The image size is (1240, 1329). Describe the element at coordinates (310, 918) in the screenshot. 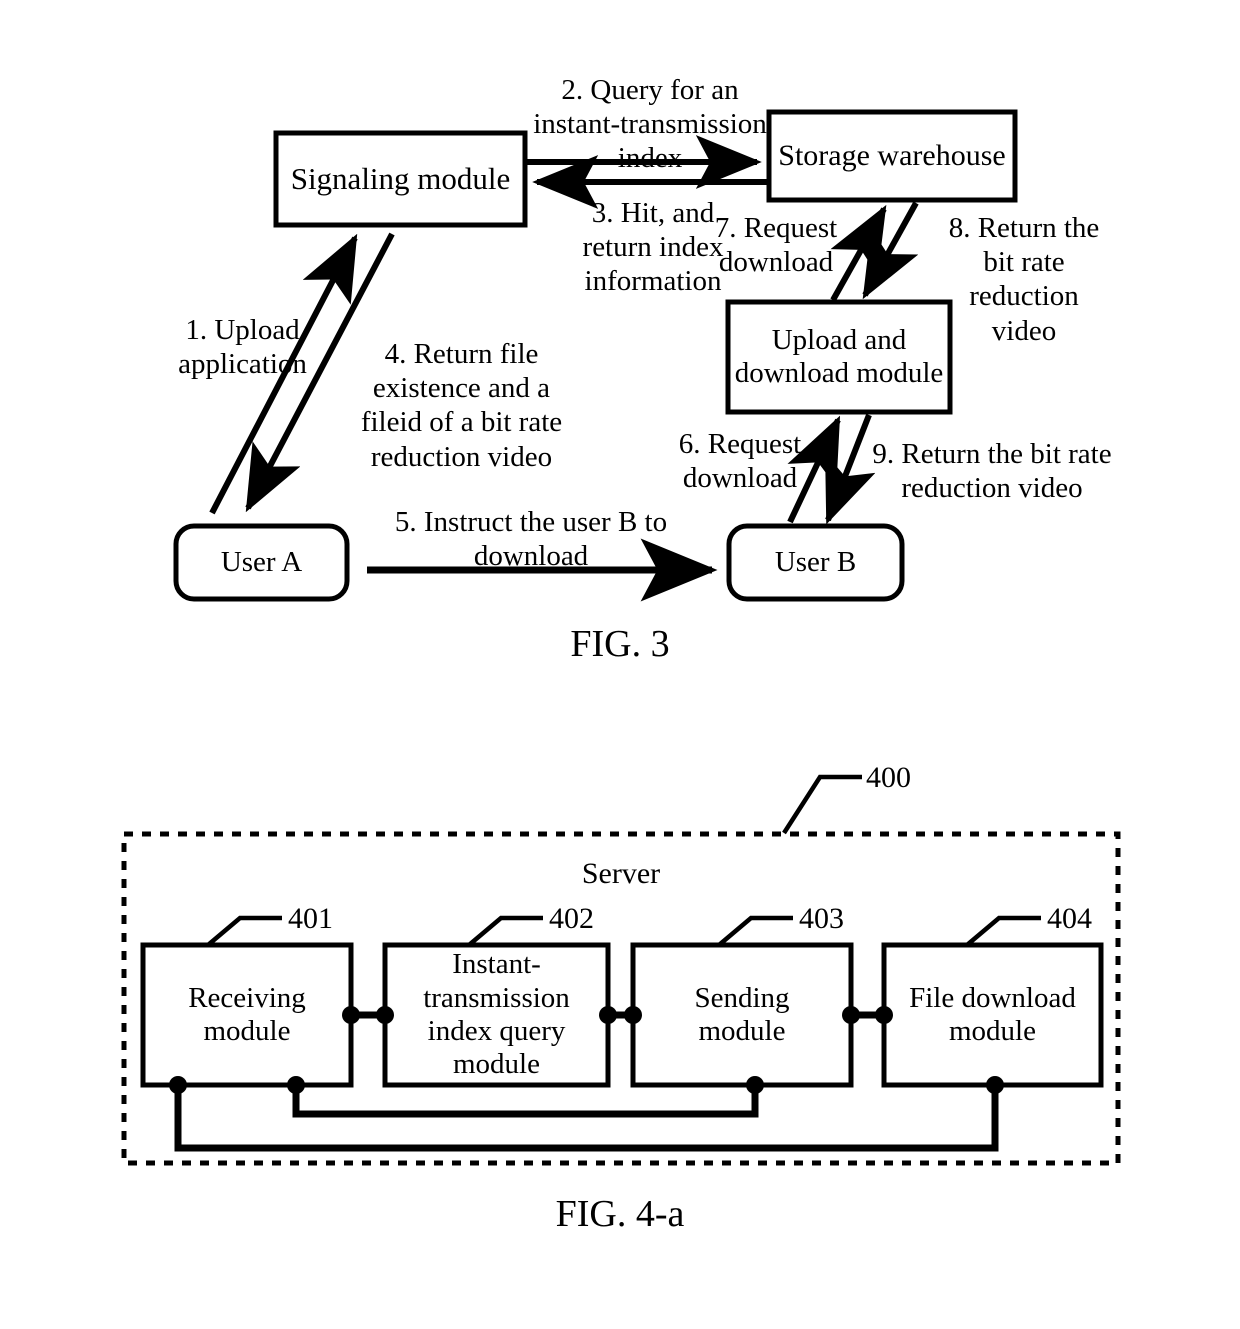

I see `ref-number-401: 401` at that location.